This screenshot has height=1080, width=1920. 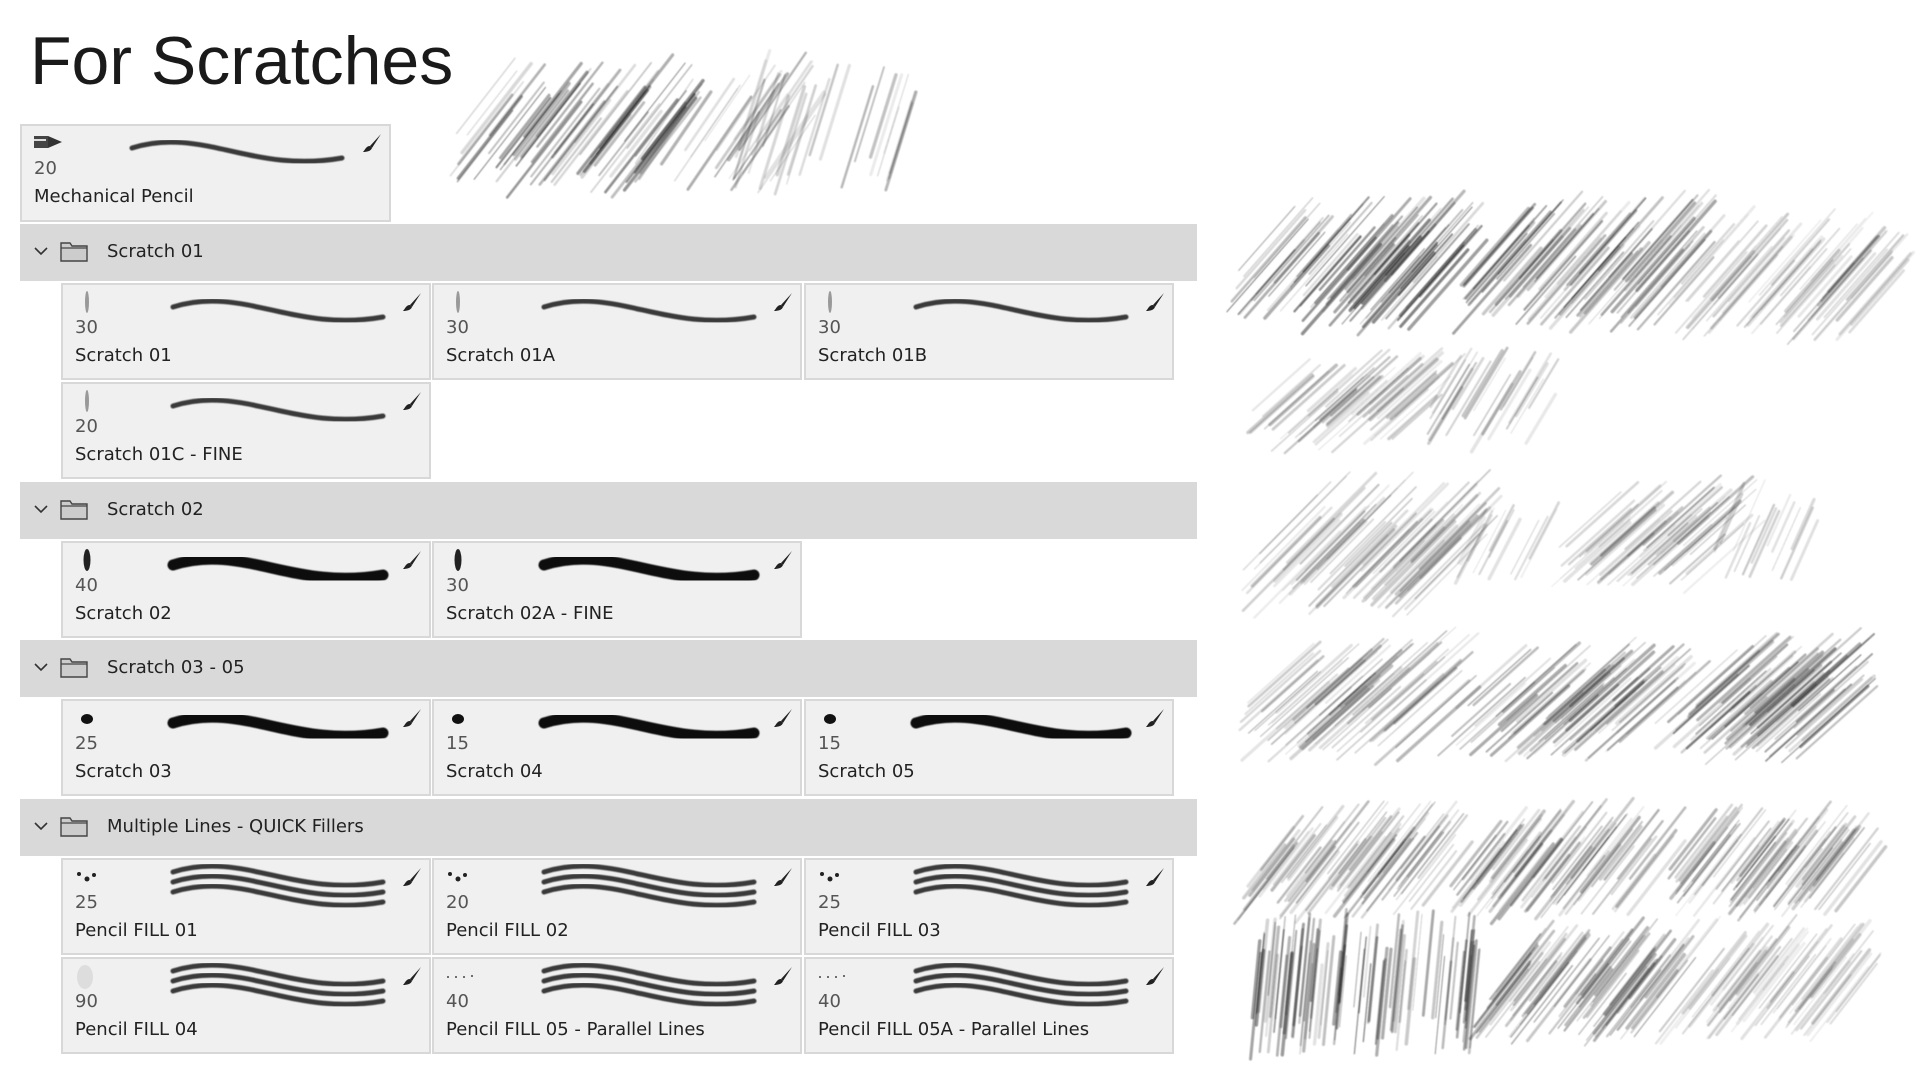 What do you see at coordinates (866, 771) in the screenshot?
I see `brush-name: Scratch 05` at bounding box center [866, 771].